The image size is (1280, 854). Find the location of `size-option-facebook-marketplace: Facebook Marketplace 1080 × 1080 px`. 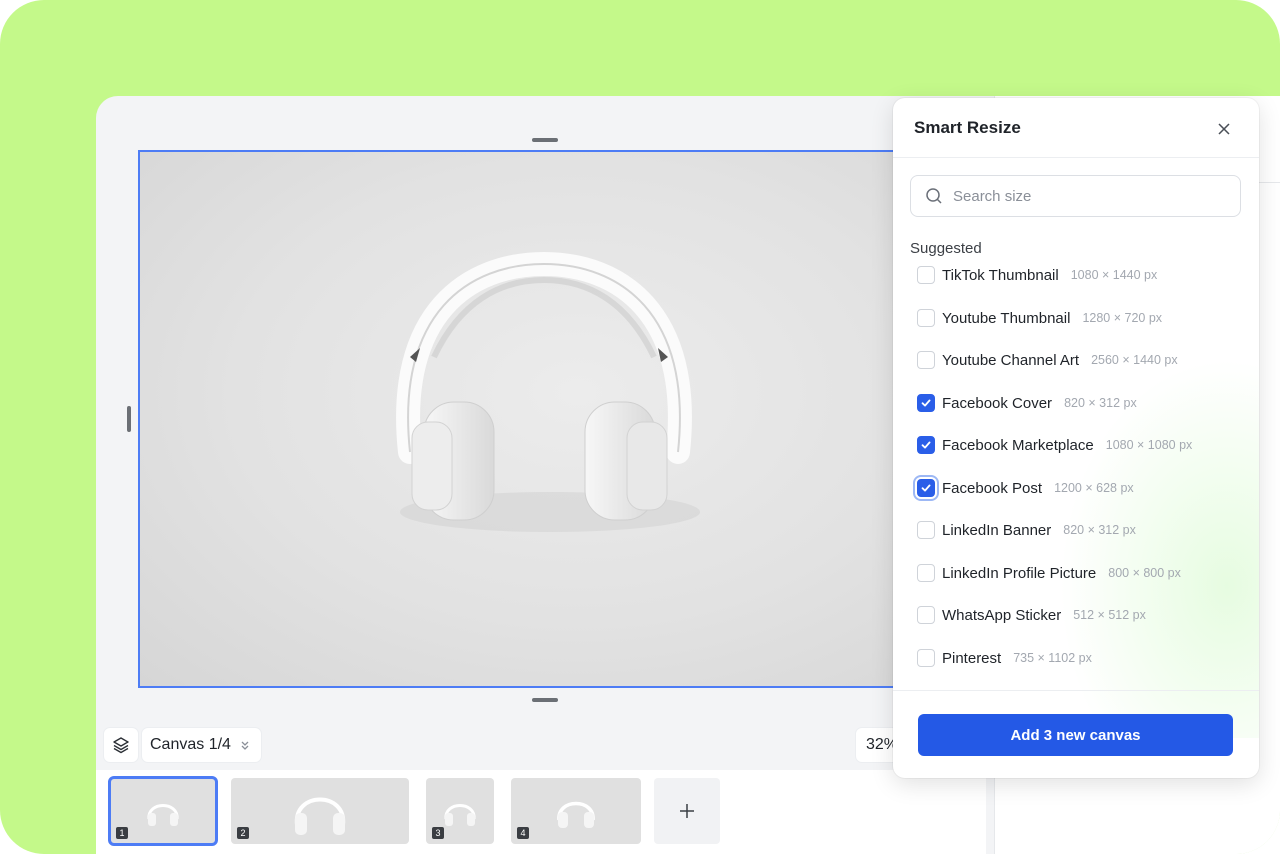

size-option-facebook-marketplace: Facebook Marketplace 1080 × 1080 px is located at coordinates (1054, 445).